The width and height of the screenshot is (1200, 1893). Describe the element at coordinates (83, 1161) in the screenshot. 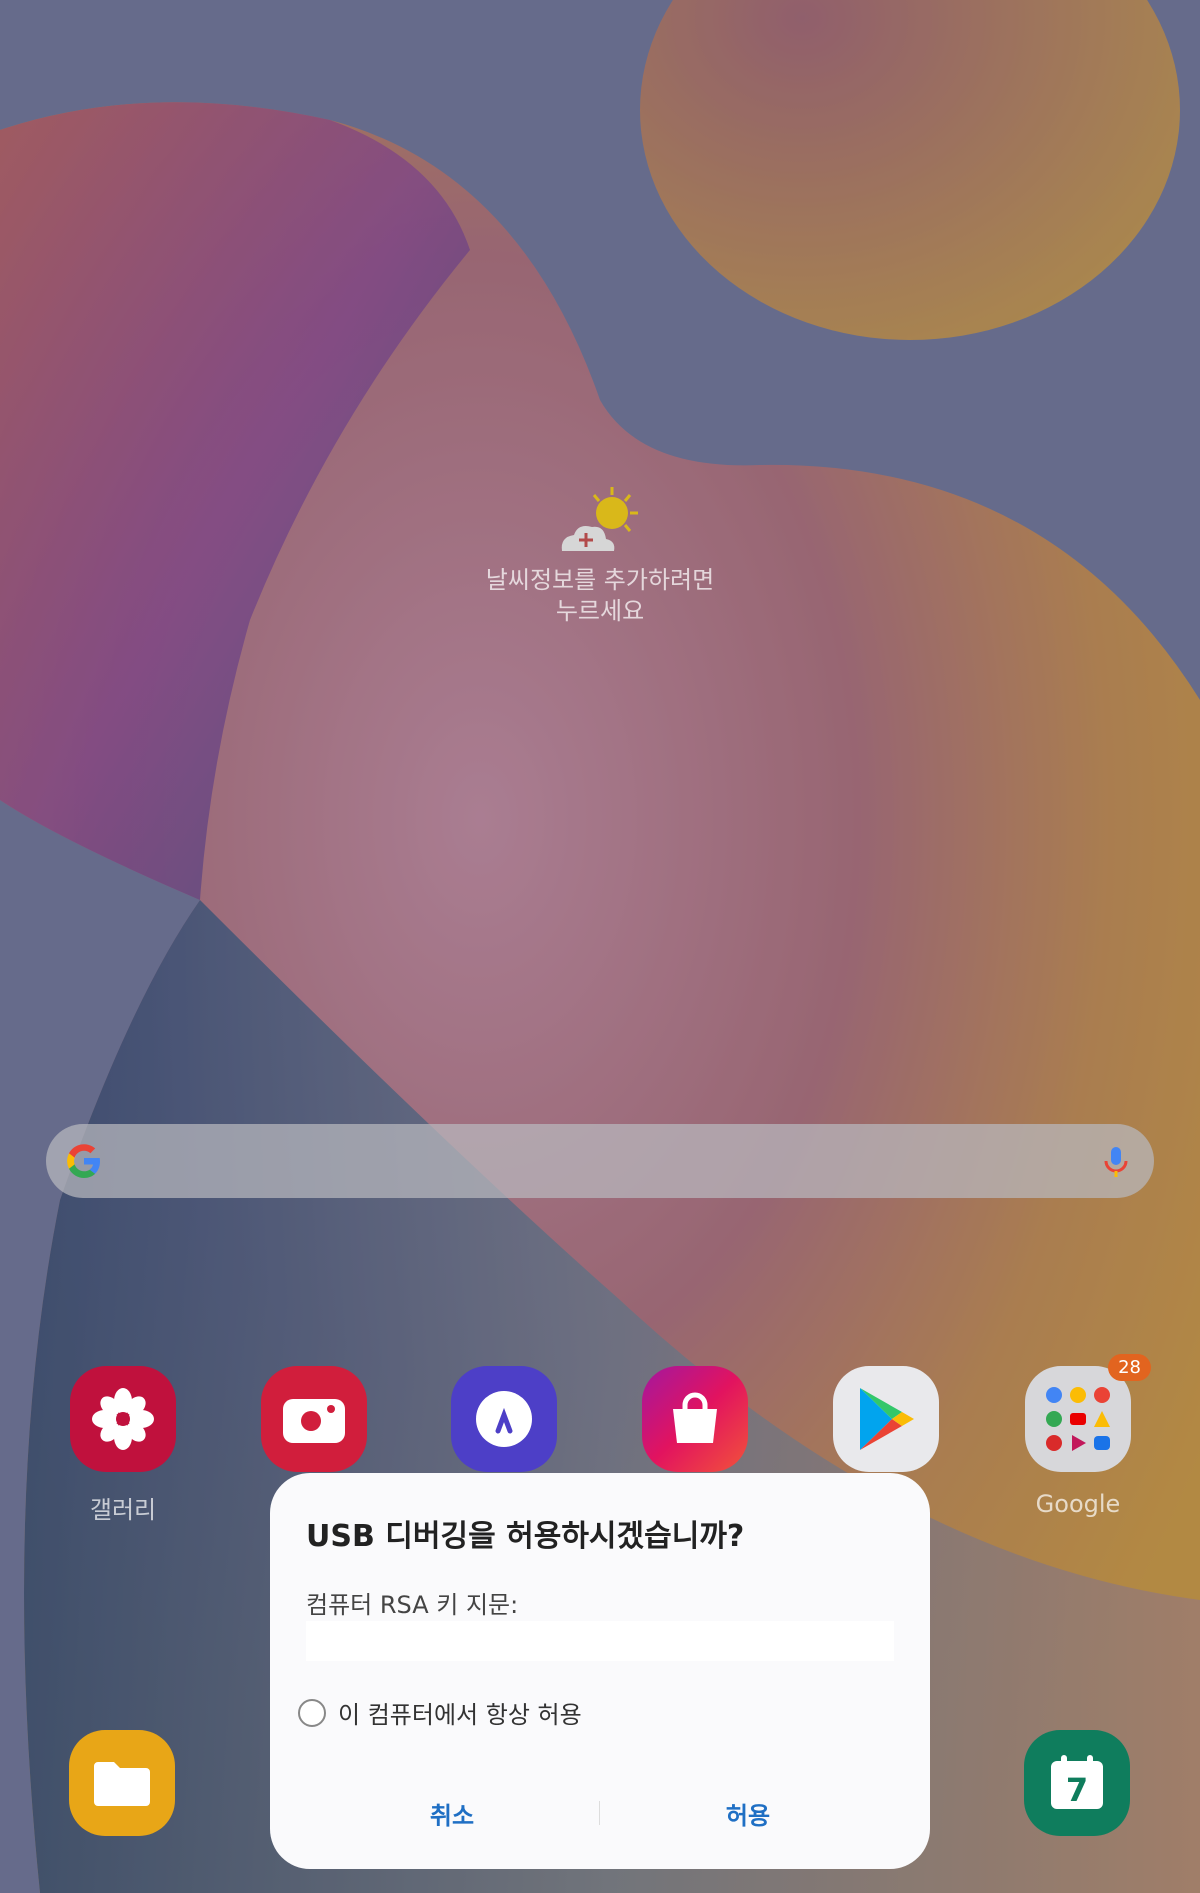

I see `google-g-icon` at that location.